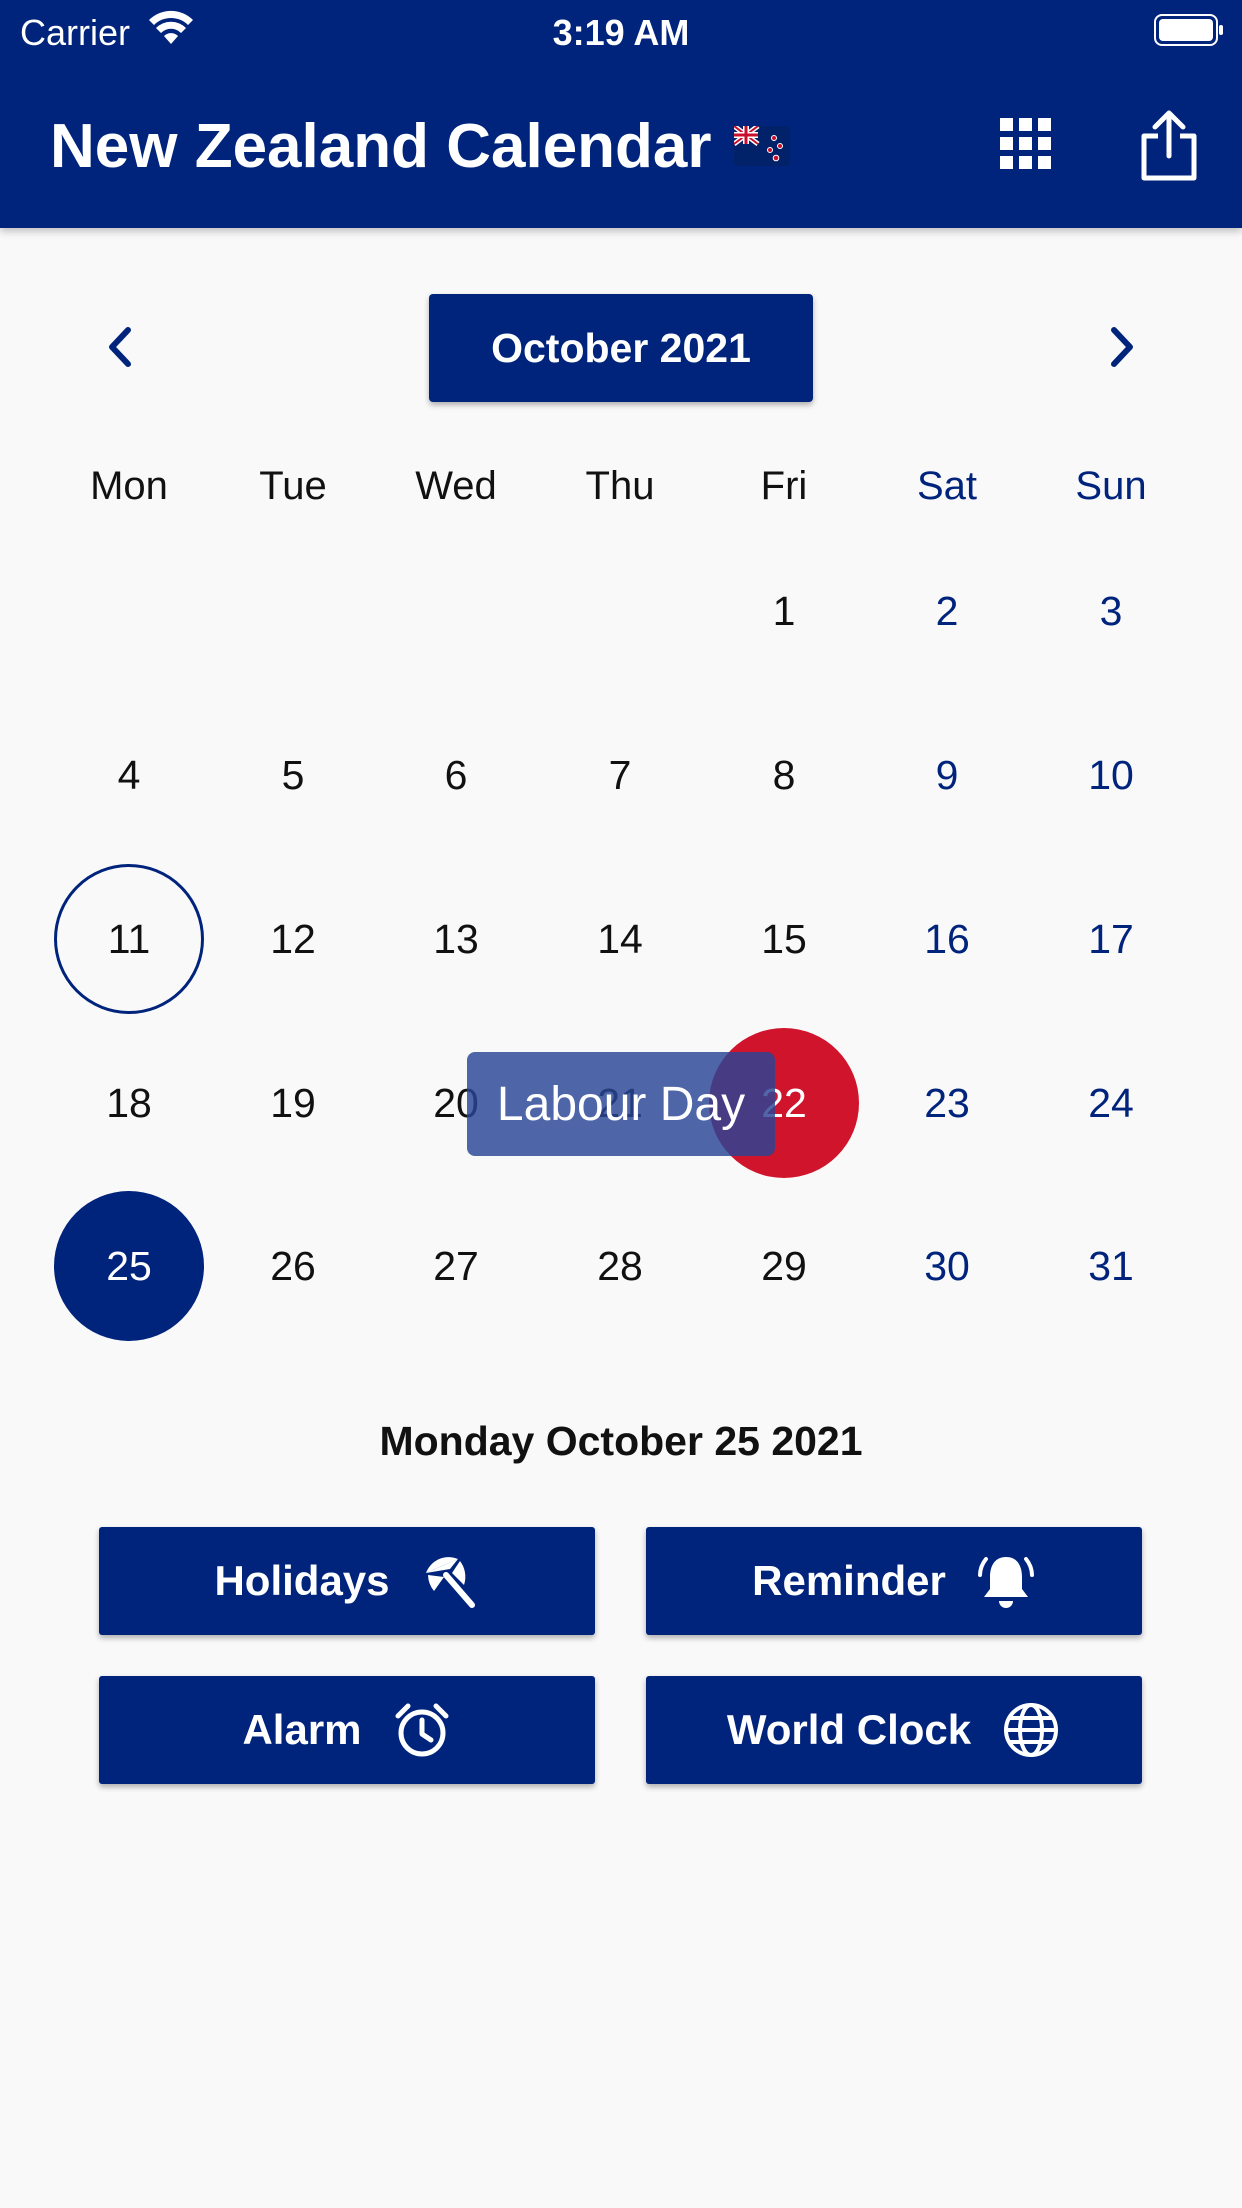  I want to click on month-label: October 2021, so click(621, 347).